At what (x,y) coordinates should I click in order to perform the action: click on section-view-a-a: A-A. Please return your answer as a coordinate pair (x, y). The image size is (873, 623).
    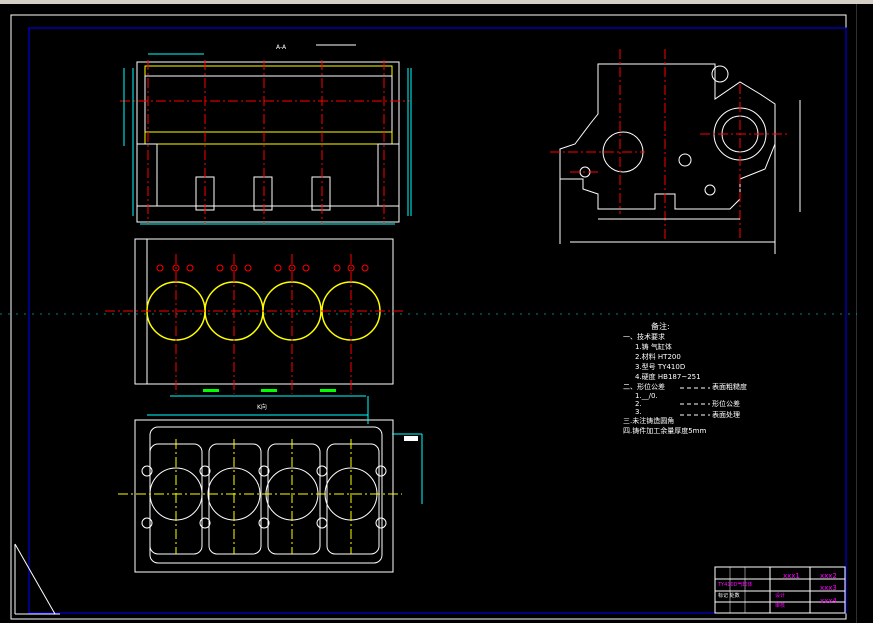
    Looking at the image, I should click on (266, 134).